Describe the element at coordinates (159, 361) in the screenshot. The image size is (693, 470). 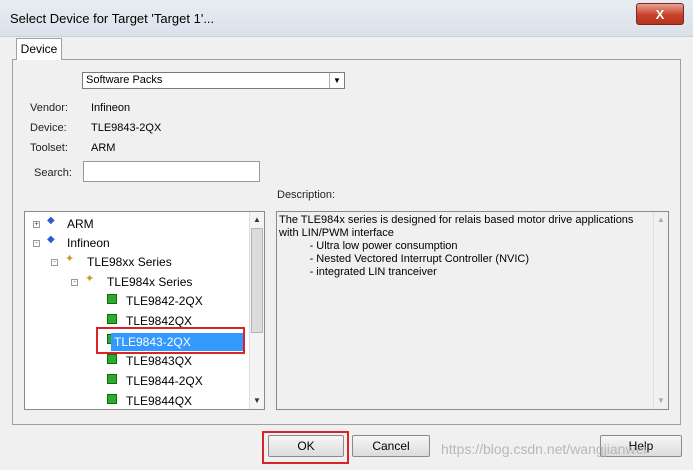
I see `tree-item-label: TLE9843QX` at that location.